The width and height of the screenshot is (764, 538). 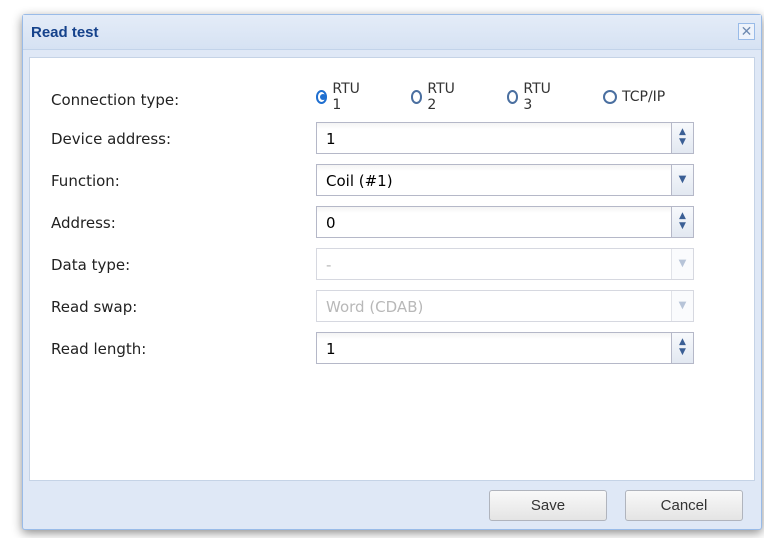 I want to click on function-select: Coil (#1) ▼, so click(x=505, y=180).